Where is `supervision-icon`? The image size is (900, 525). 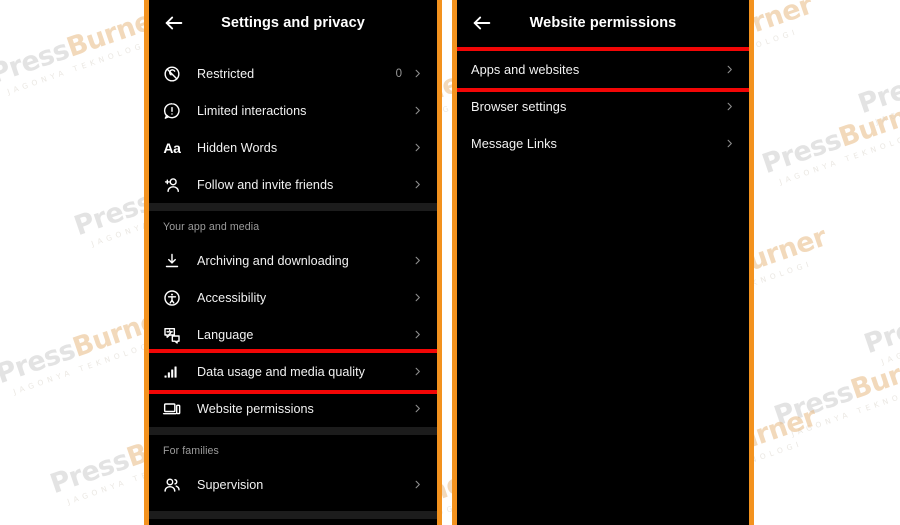
supervision-icon is located at coordinates (172, 485).